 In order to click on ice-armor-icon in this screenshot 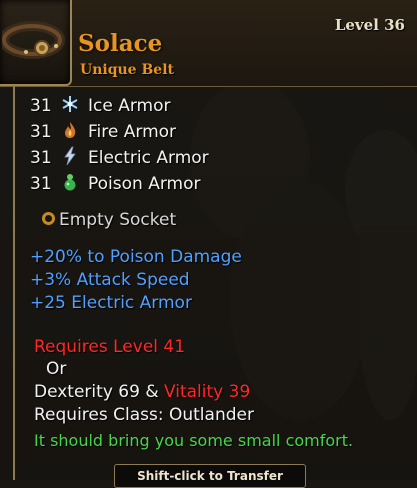, I will do `click(71, 104)`.